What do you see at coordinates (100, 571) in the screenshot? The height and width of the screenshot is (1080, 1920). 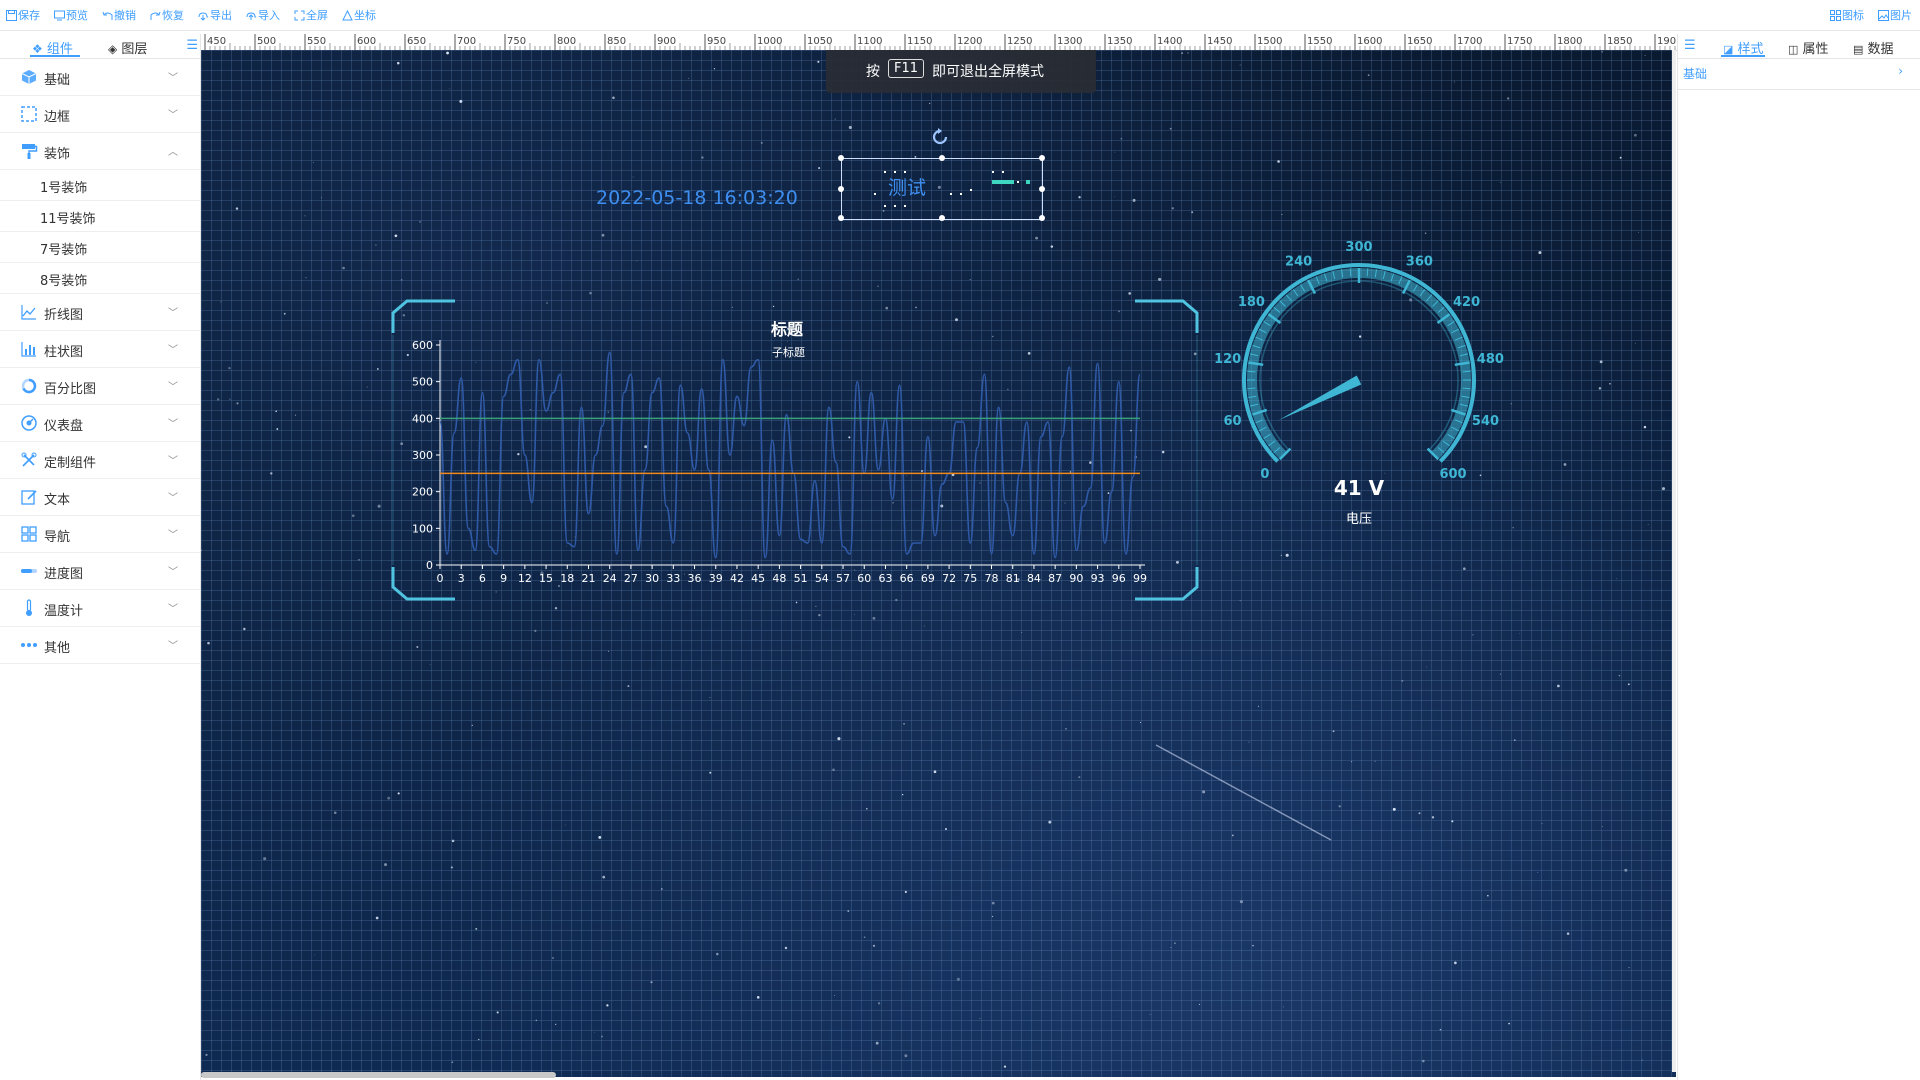 I see `category-progress: 进度图 ﹀` at bounding box center [100, 571].